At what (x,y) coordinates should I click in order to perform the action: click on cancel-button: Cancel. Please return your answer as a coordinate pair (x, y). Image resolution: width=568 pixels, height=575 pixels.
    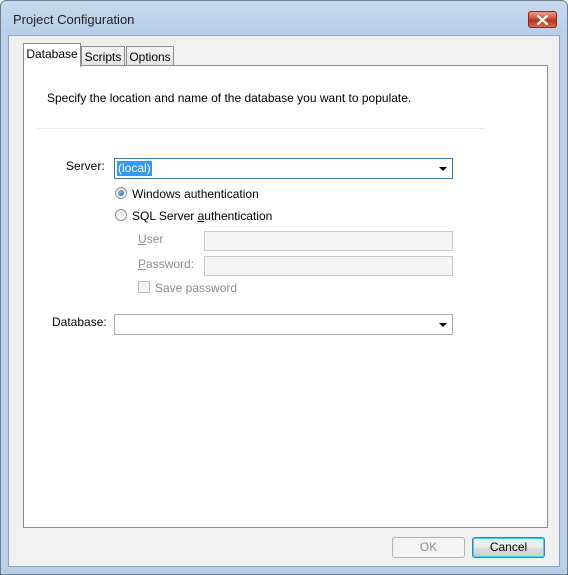
    Looking at the image, I should click on (508, 547).